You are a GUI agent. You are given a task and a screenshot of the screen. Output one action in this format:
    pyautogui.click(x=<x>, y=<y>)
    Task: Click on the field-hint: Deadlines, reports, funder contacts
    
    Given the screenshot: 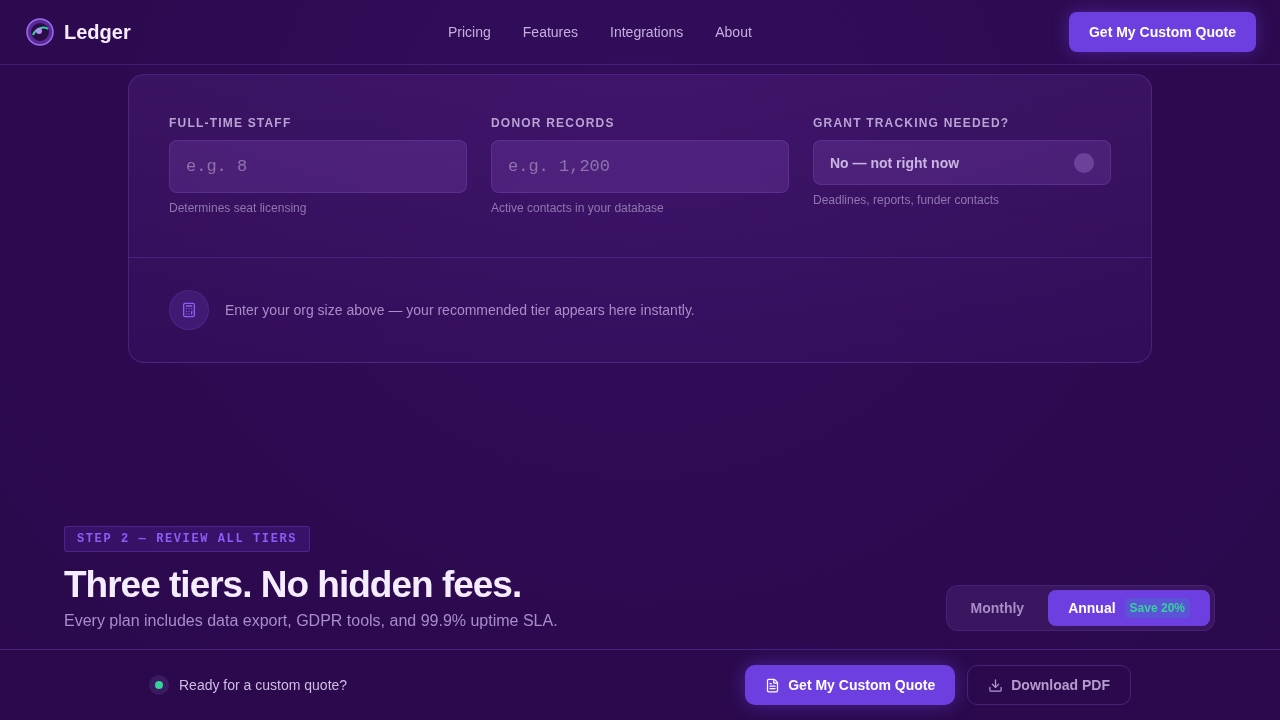 What is the action you would take?
    pyautogui.click(x=907, y=200)
    